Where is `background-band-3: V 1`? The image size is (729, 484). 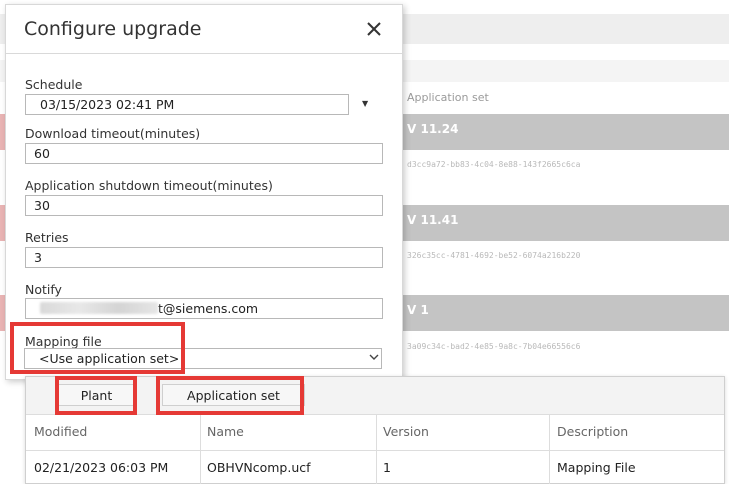 background-band-3: V 1 is located at coordinates (564, 313).